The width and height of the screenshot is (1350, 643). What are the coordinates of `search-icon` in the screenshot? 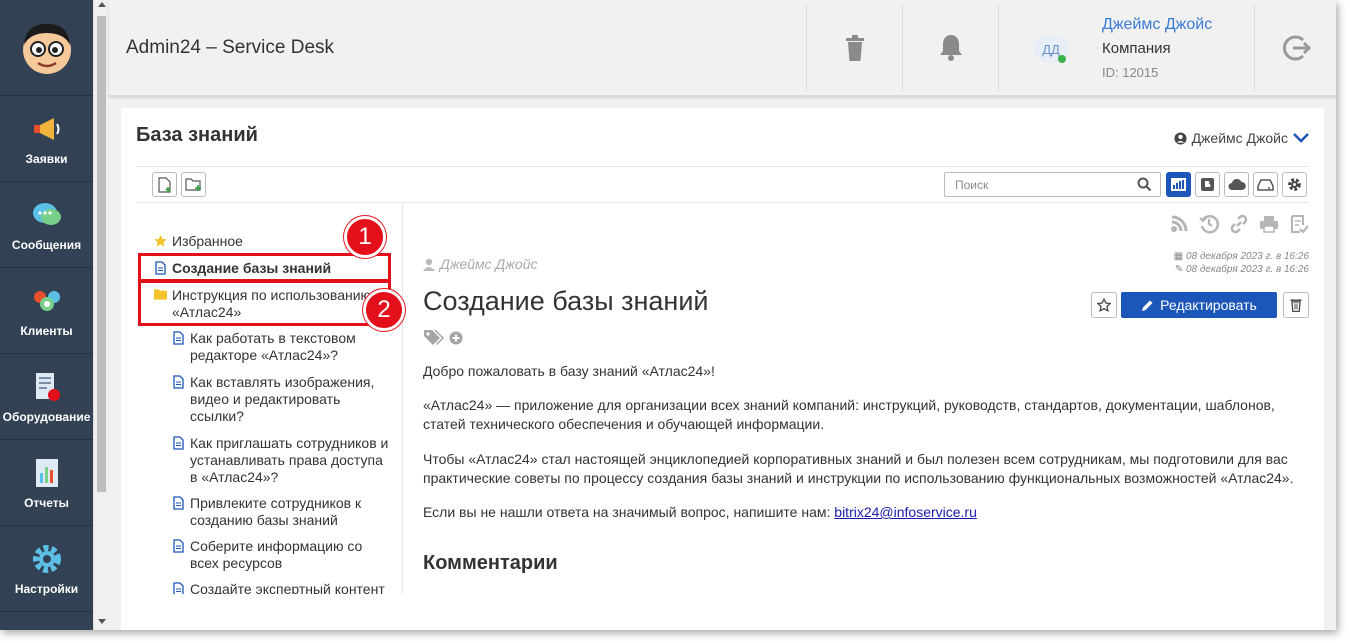 It's located at (1144, 184).